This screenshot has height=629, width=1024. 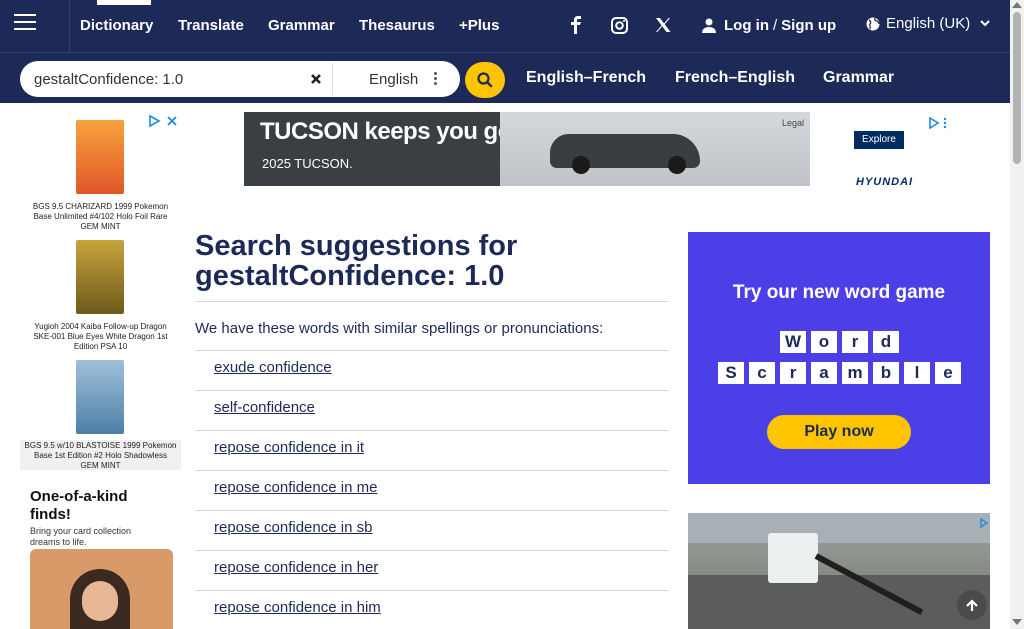 What do you see at coordinates (839, 292) in the screenshot?
I see `word-game-title: Try our new word game` at bounding box center [839, 292].